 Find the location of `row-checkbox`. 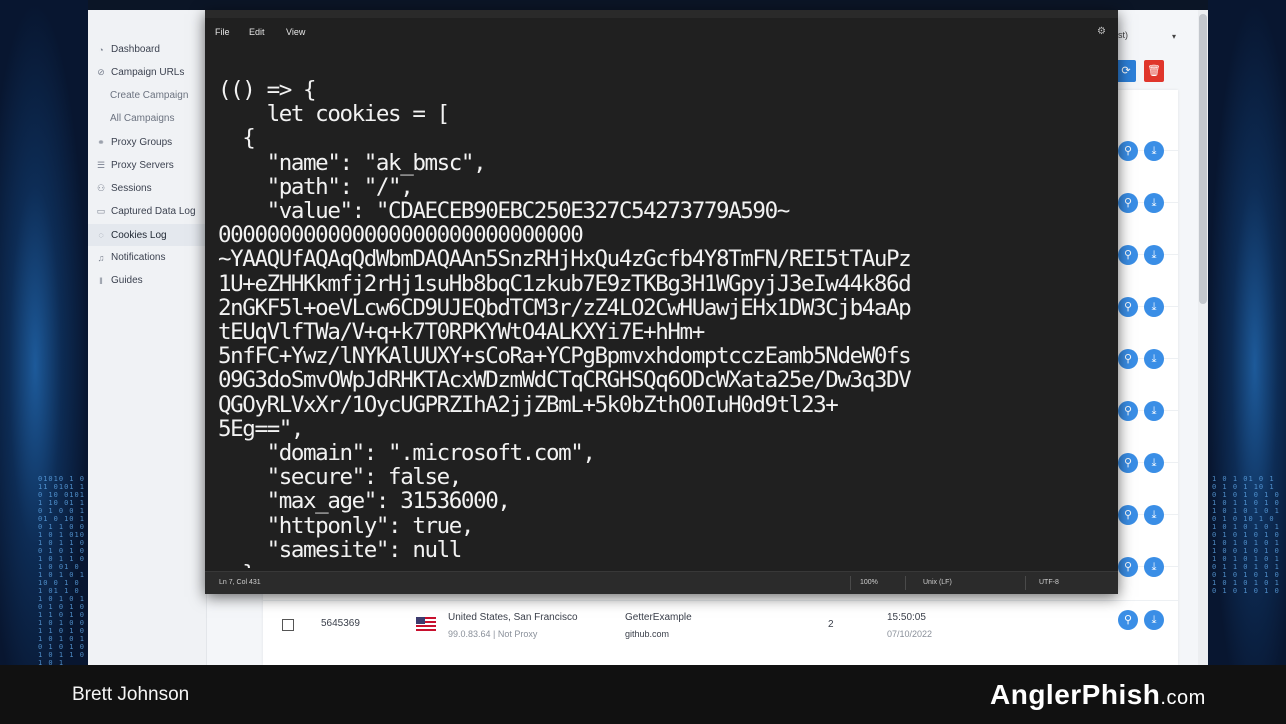

row-checkbox is located at coordinates (288, 625).